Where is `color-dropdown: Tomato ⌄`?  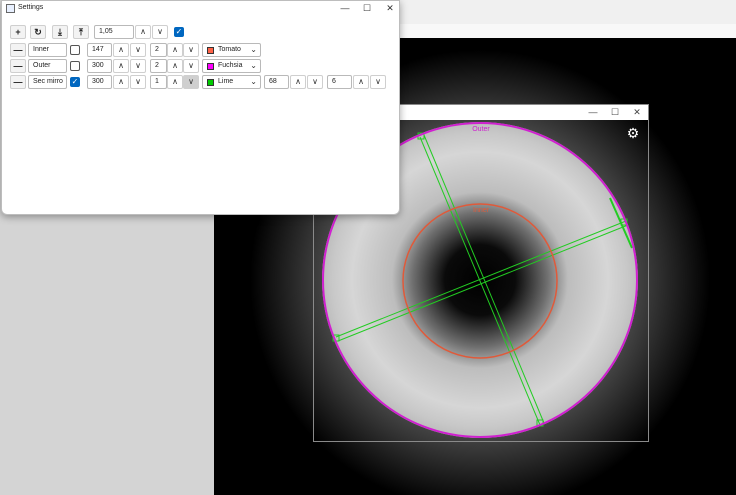
color-dropdown: Tomato ⌄ is located at coordinates (231, 50).